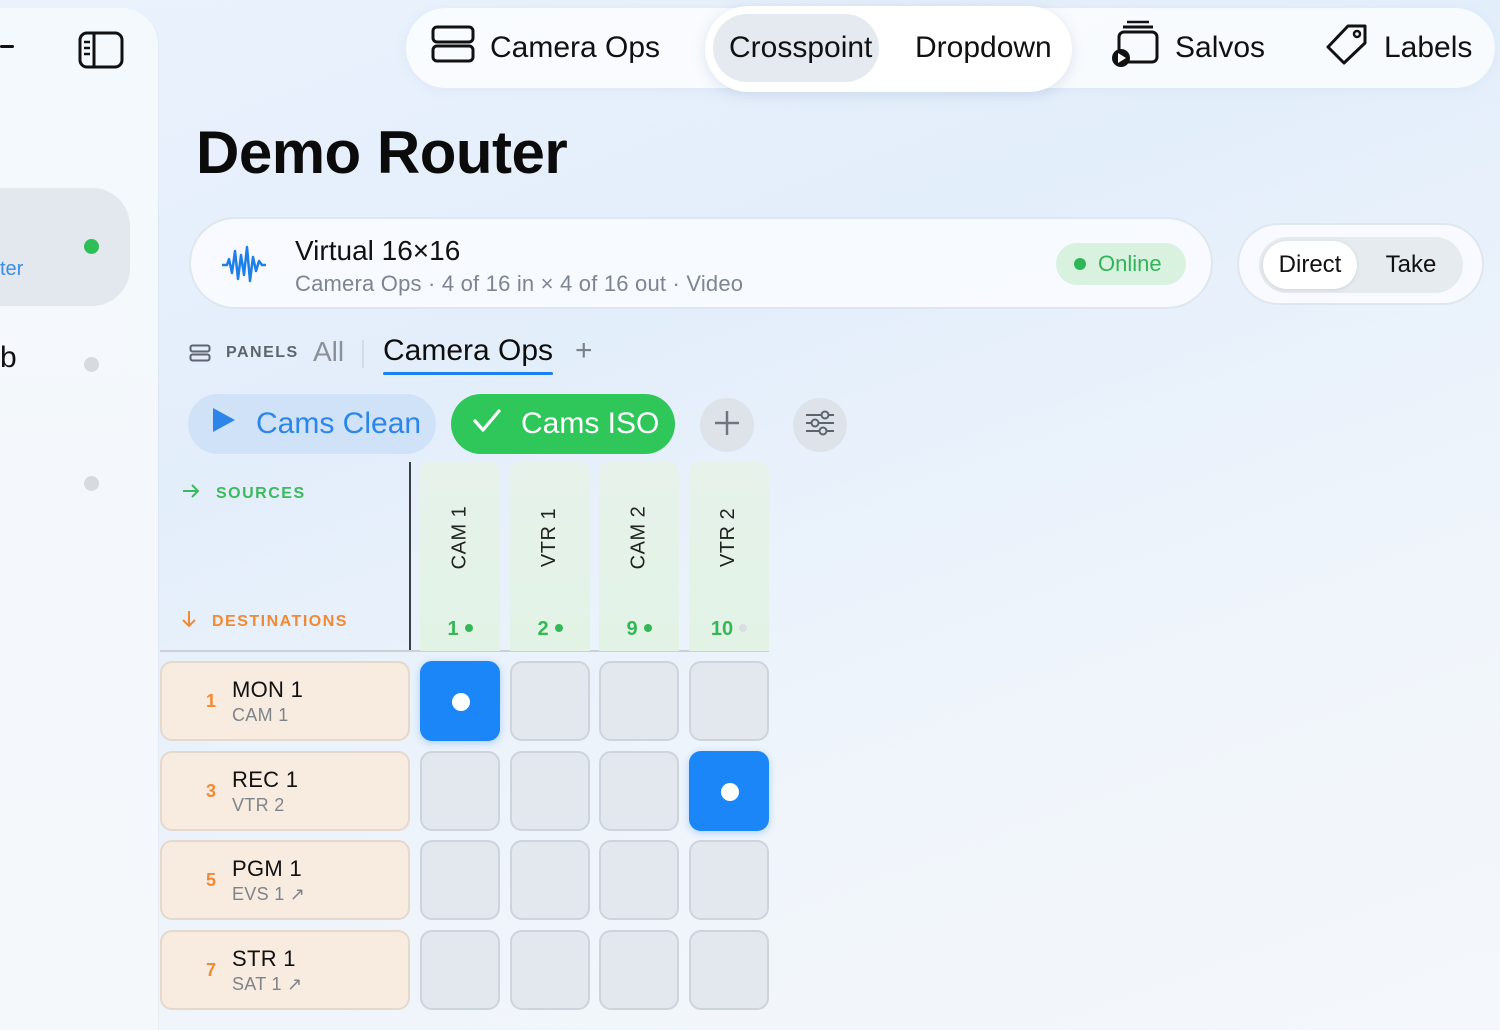 The image size is (1500, 1030). What do you see at coordinates (632, 629) in the screenshot?
I see `source-number: 9` at bounding box center [632, 629].